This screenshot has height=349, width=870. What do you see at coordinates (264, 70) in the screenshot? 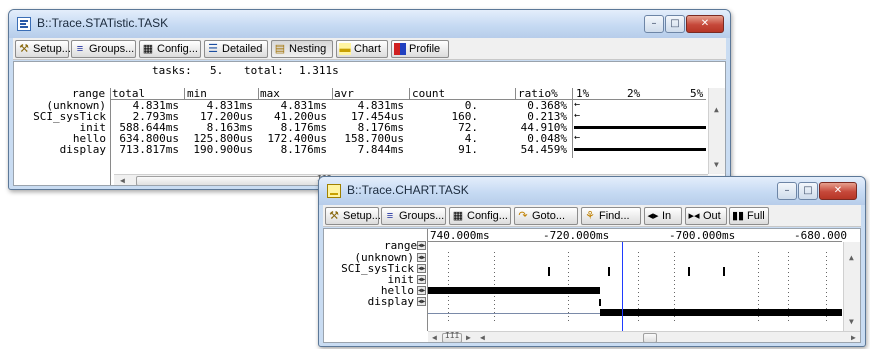
I see `total-label: total:` at bounding box center [264, 70].